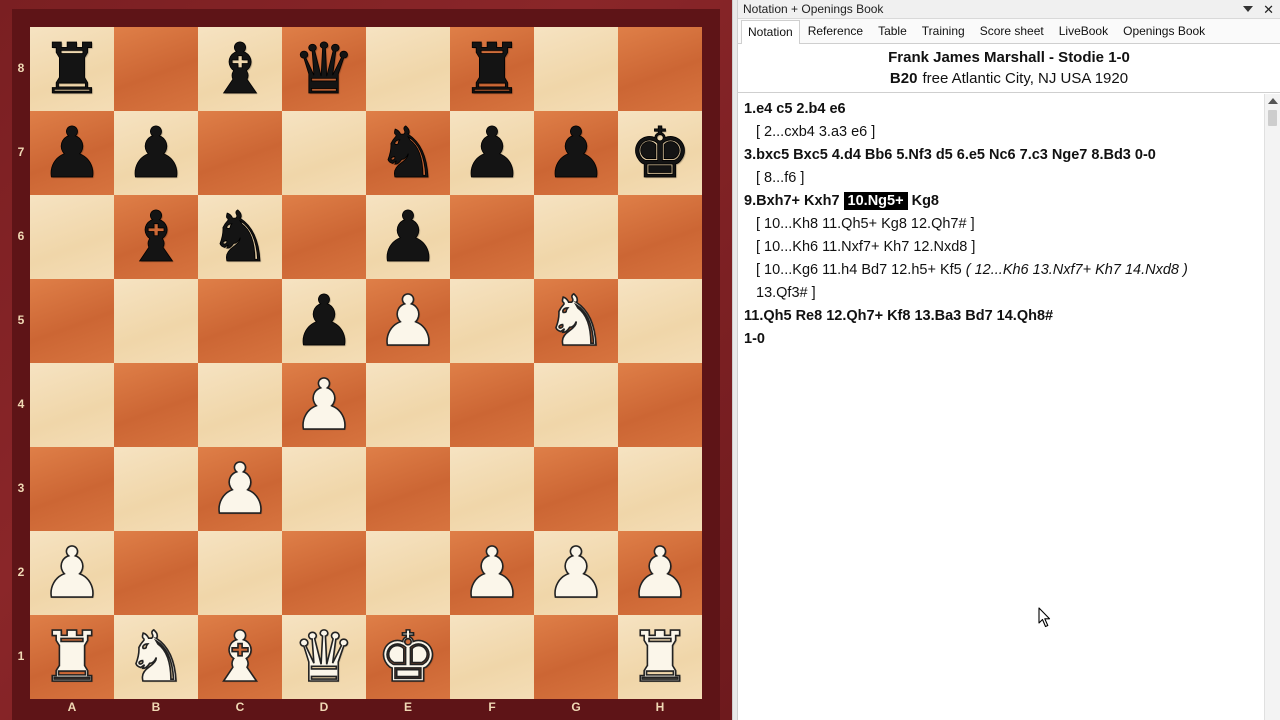 The width and height of the screenshot is (1280, 720). Describe the element at coordinates (240, 321) in the screenshot. I see `square-c5` at that location.